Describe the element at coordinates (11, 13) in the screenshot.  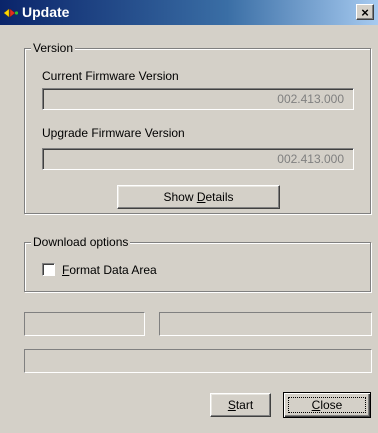
I see `update-icon` at that location.